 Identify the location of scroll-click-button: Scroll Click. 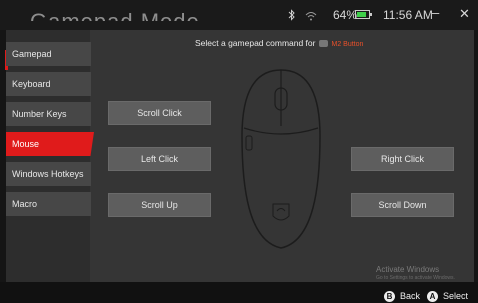
(159, 113).